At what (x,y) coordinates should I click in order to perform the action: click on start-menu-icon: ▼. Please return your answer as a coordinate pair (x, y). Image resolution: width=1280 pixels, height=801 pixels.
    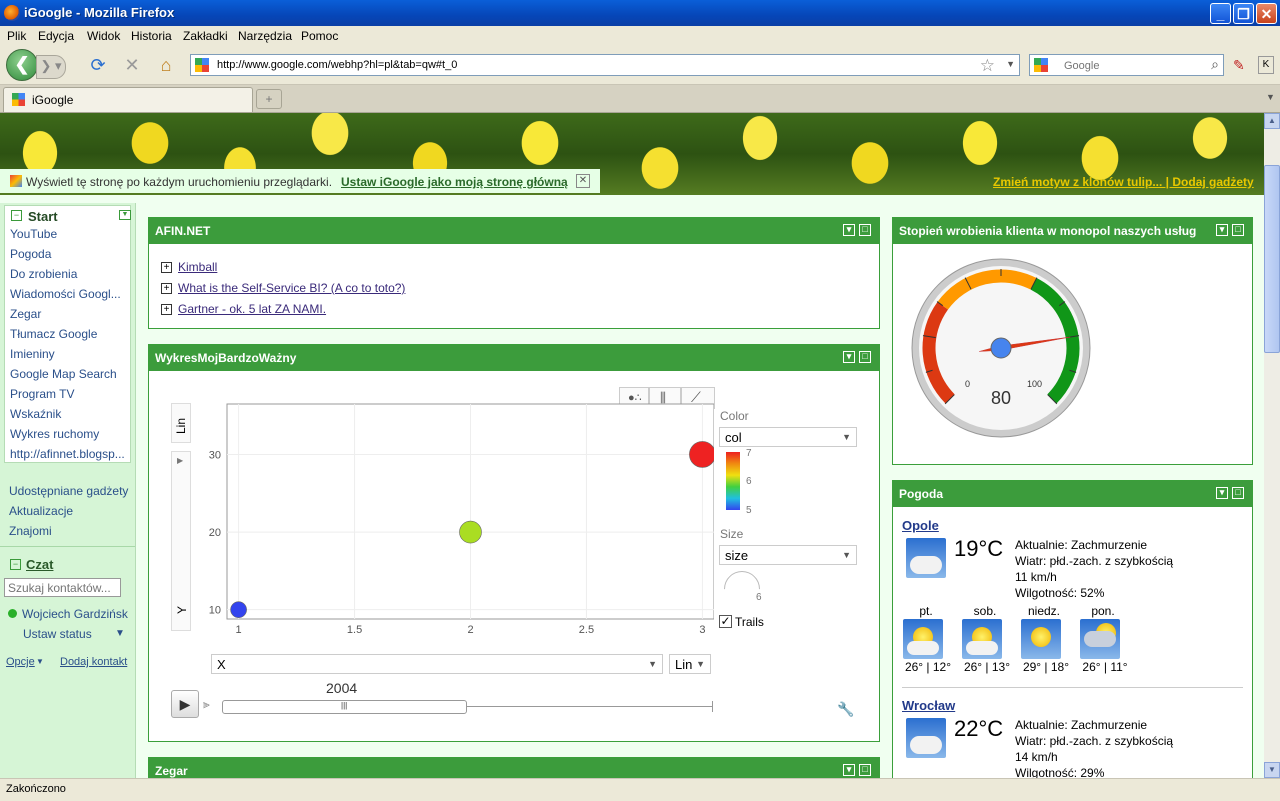
    Looking at the image, I should click on (125, 215).